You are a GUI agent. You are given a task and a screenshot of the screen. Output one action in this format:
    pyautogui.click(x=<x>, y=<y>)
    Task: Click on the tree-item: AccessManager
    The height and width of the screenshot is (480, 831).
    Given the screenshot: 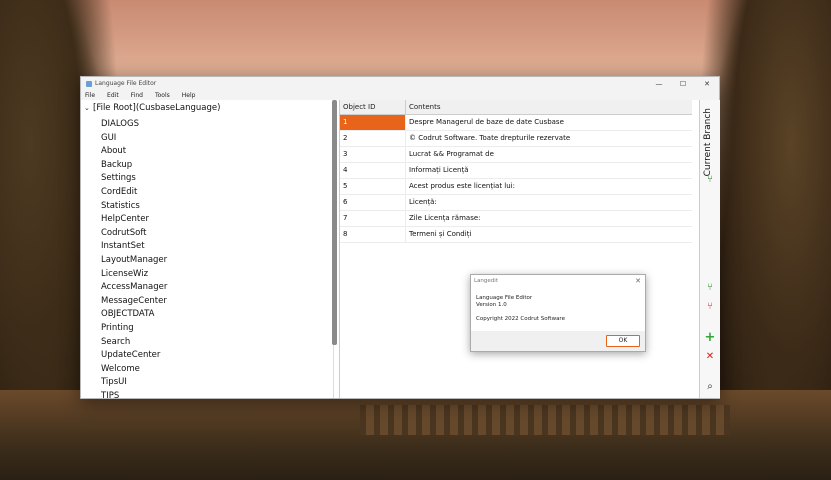 What is the action you would take?
    pyautogui.click(x=134, y=288)
    